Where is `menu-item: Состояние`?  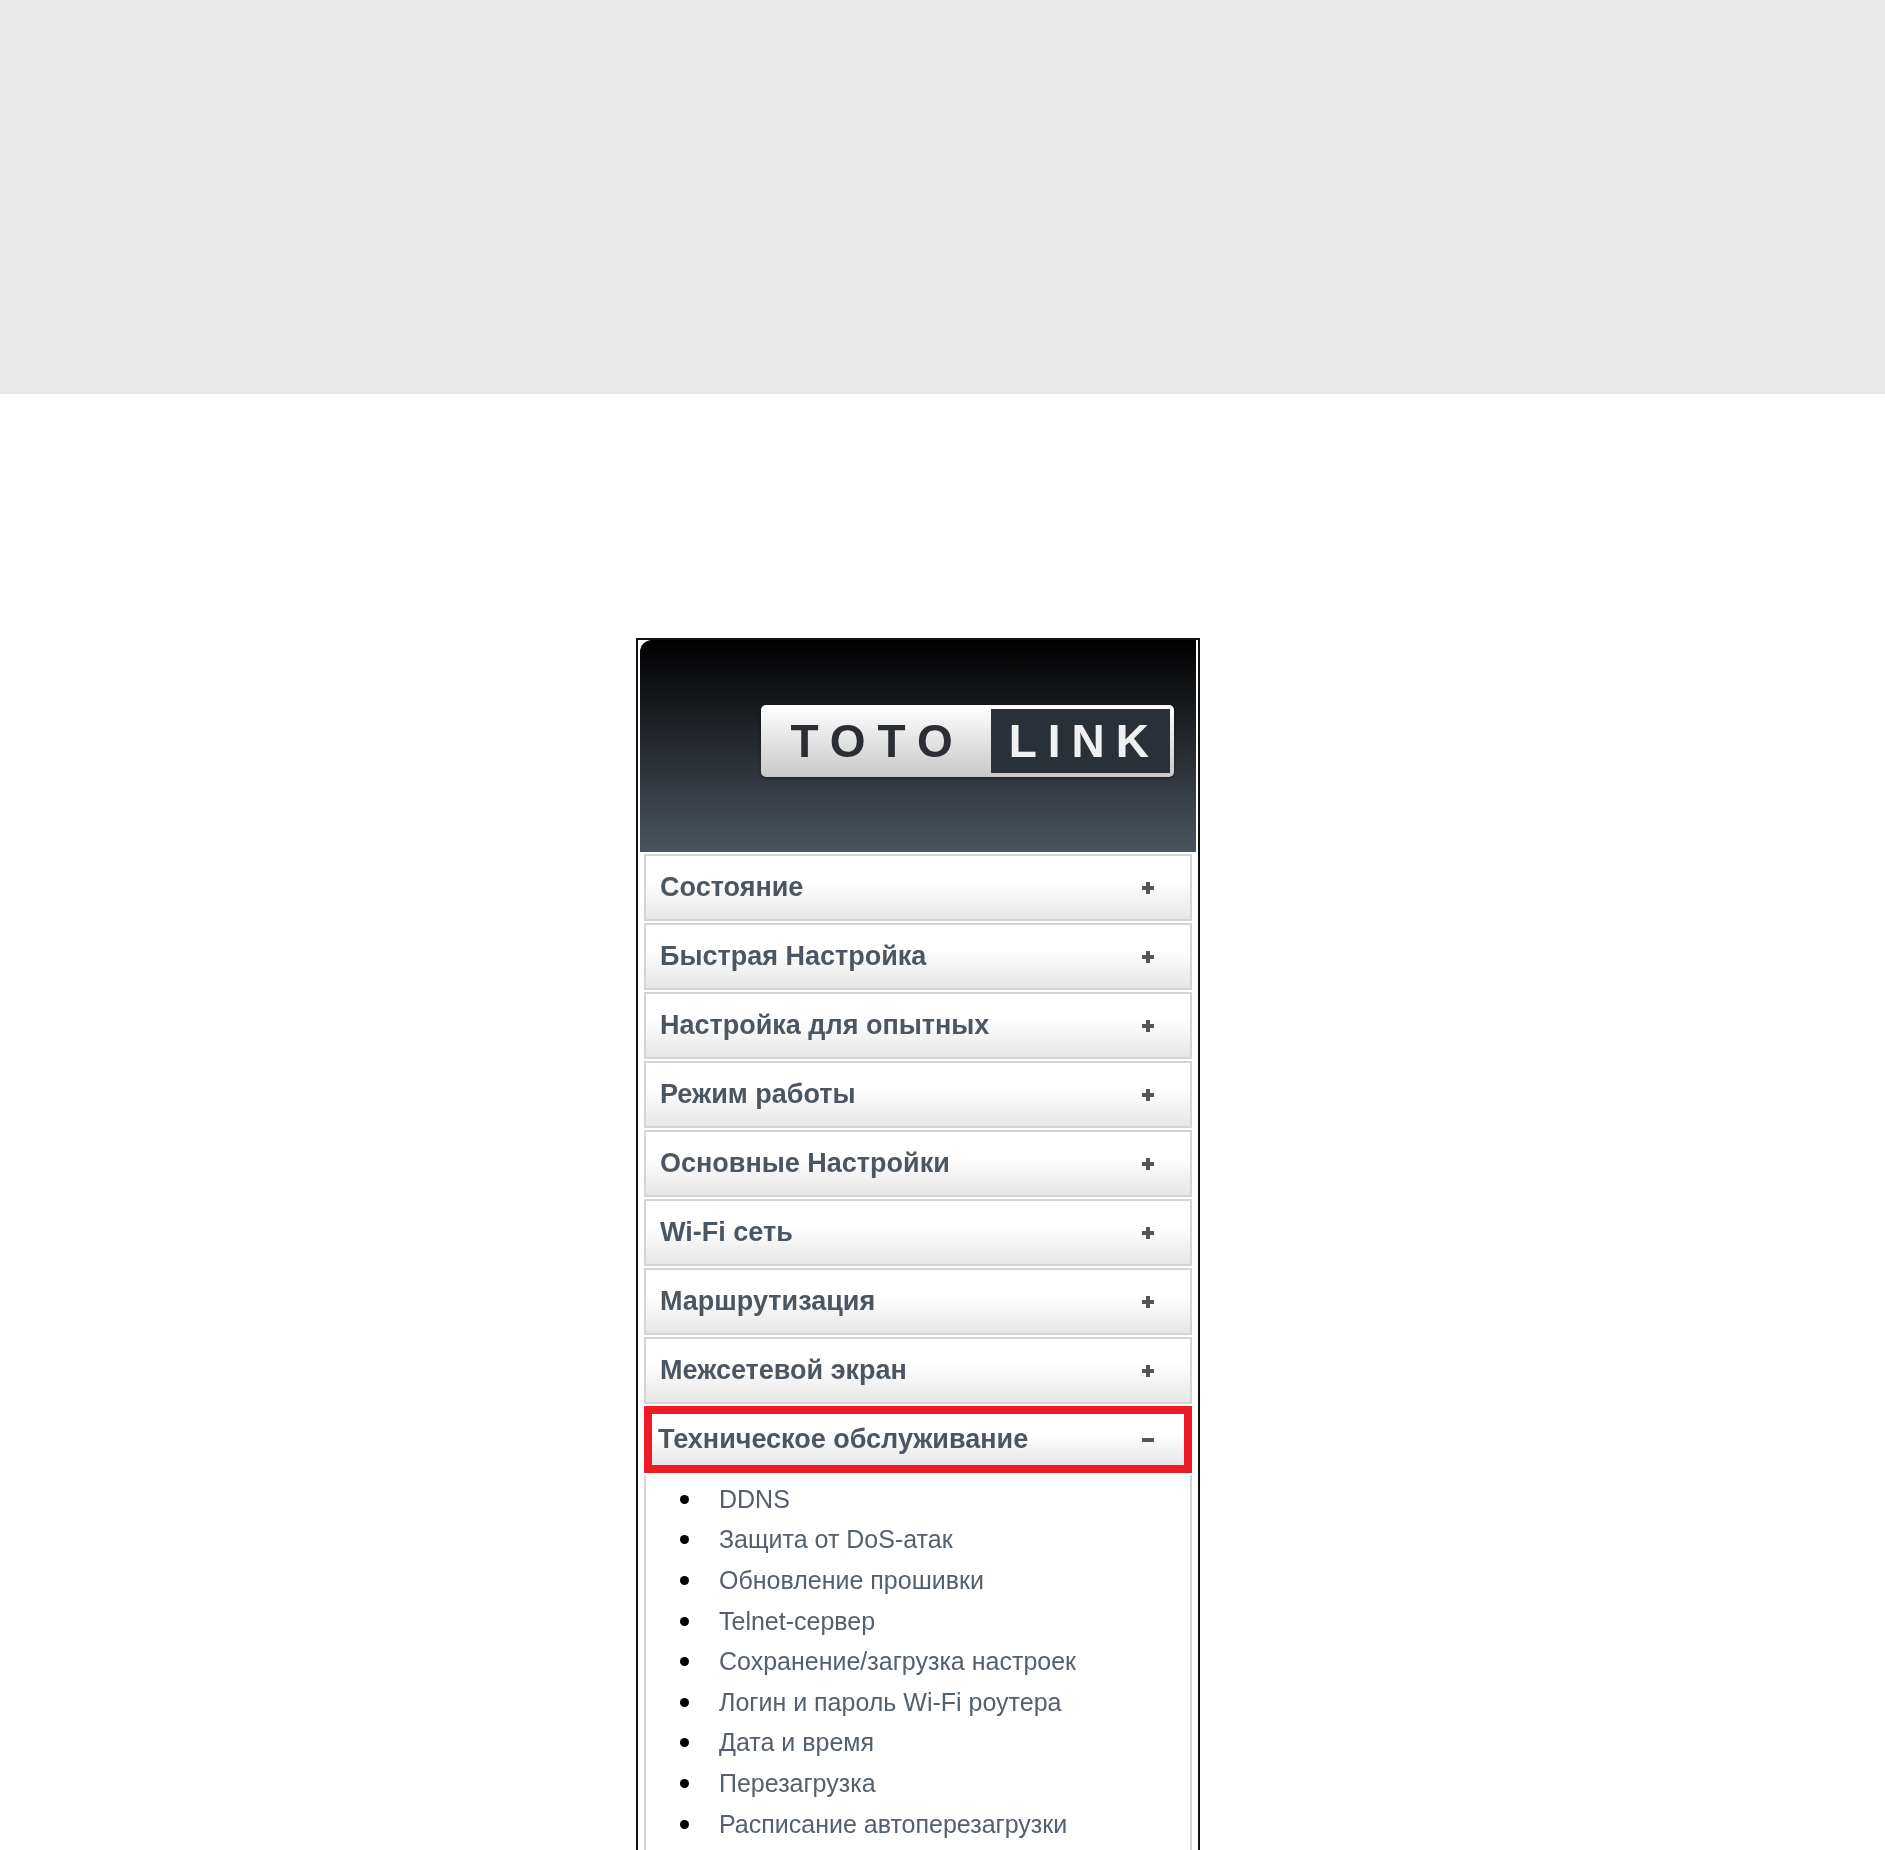
menu-item: Состояние is located at coordinates (918, 887).